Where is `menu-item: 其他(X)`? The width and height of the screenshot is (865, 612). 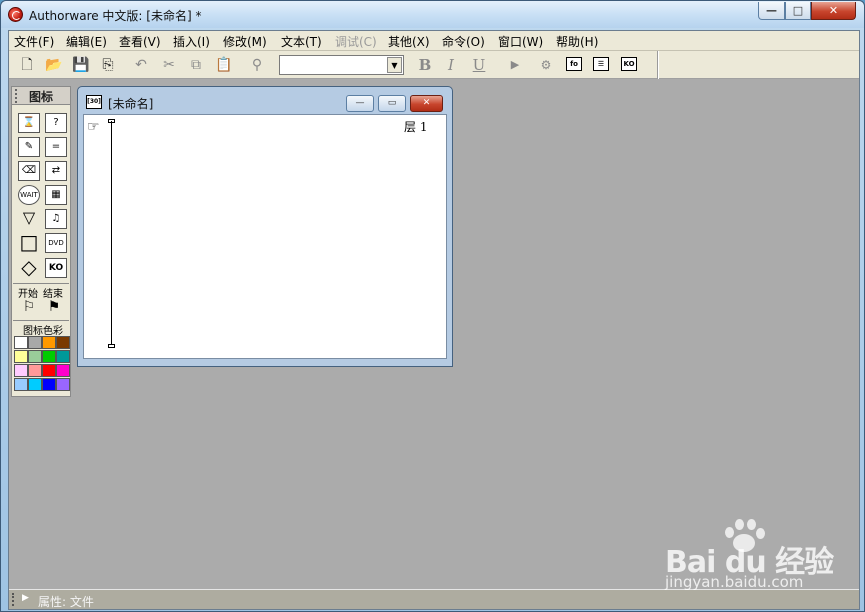
menu-item: 其他(X) is located at coordinates (409, 41).